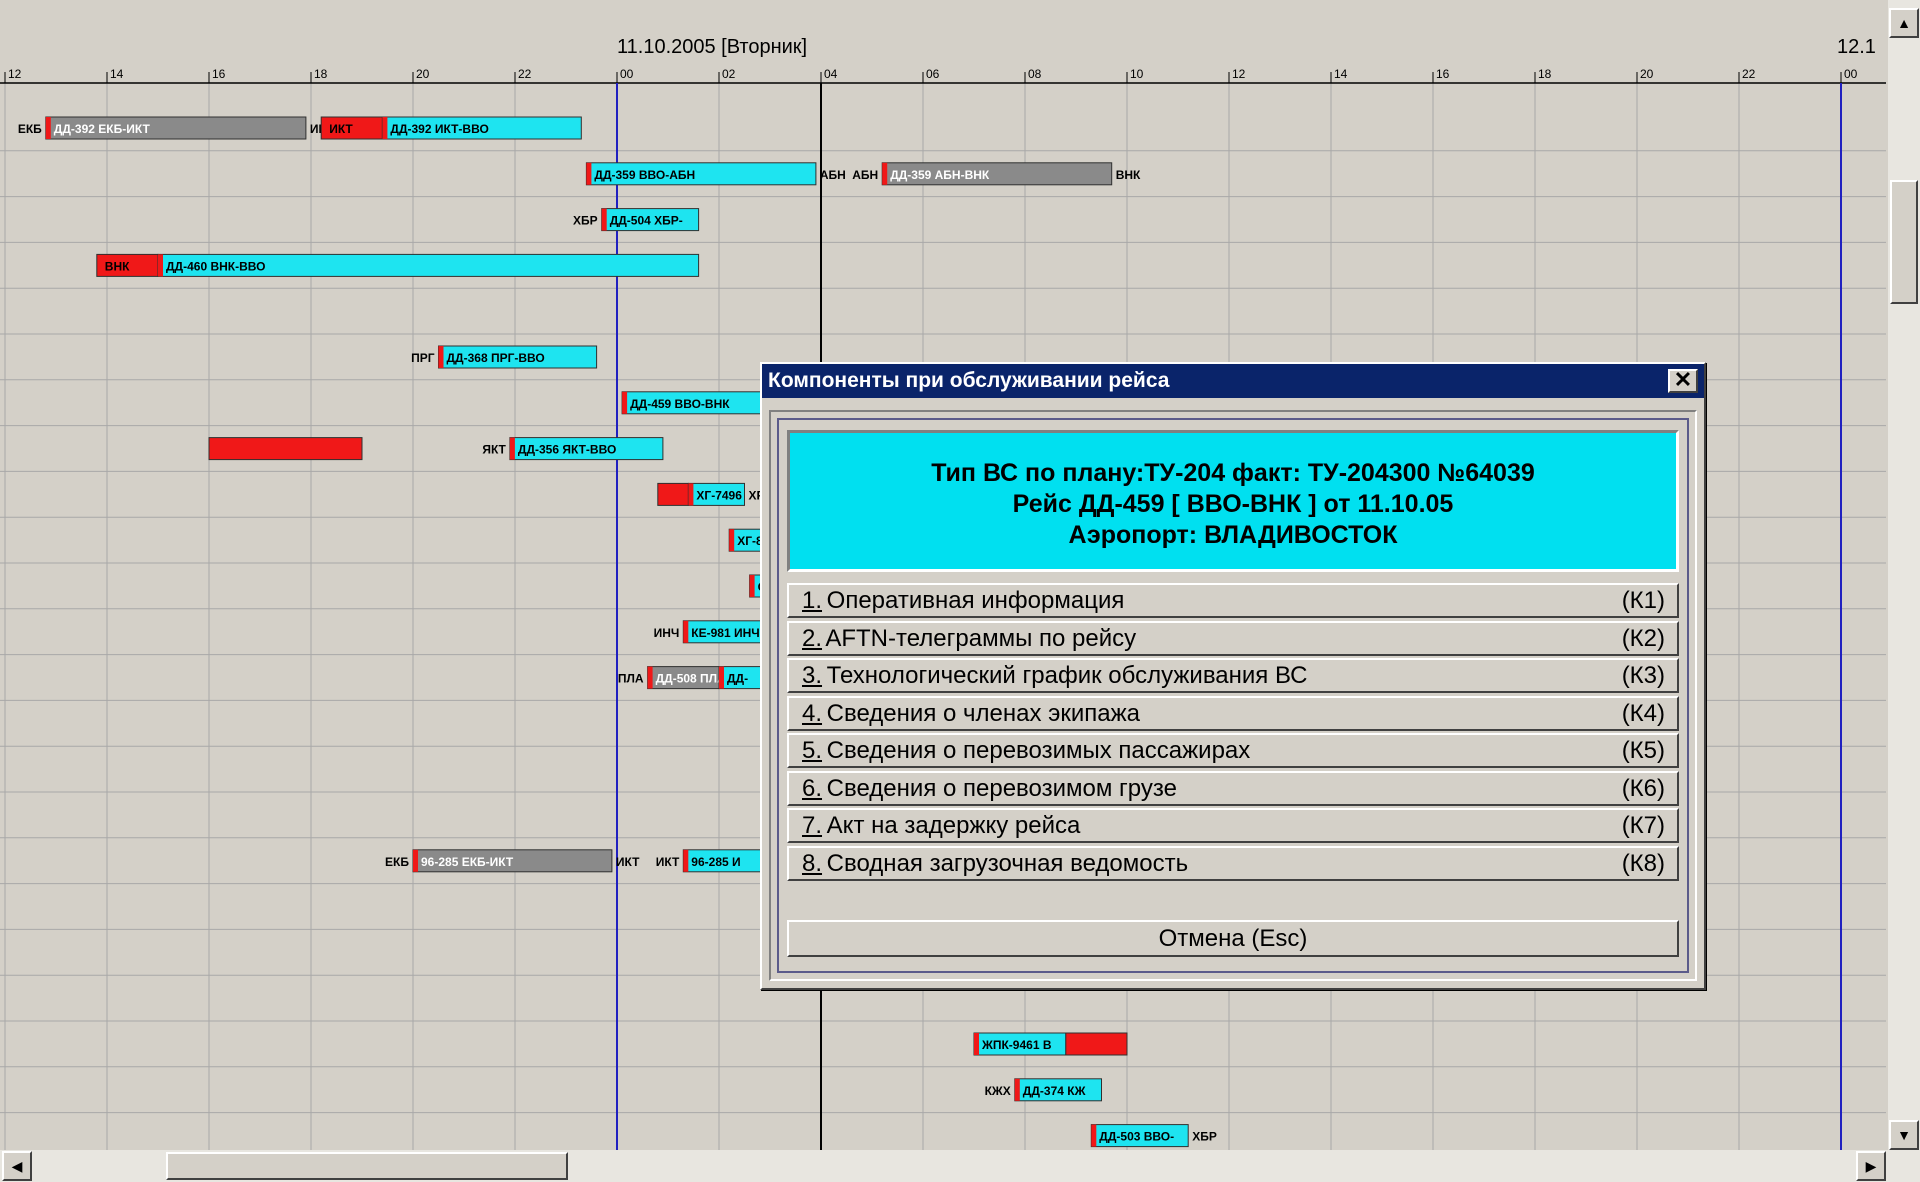 This screenshot has height=1182, width=1920. Describe the element at coordinates (439, 129) in the screenshot. I see `flight-bar-label: ДД-392 ИКТ-ВВО` at that location.